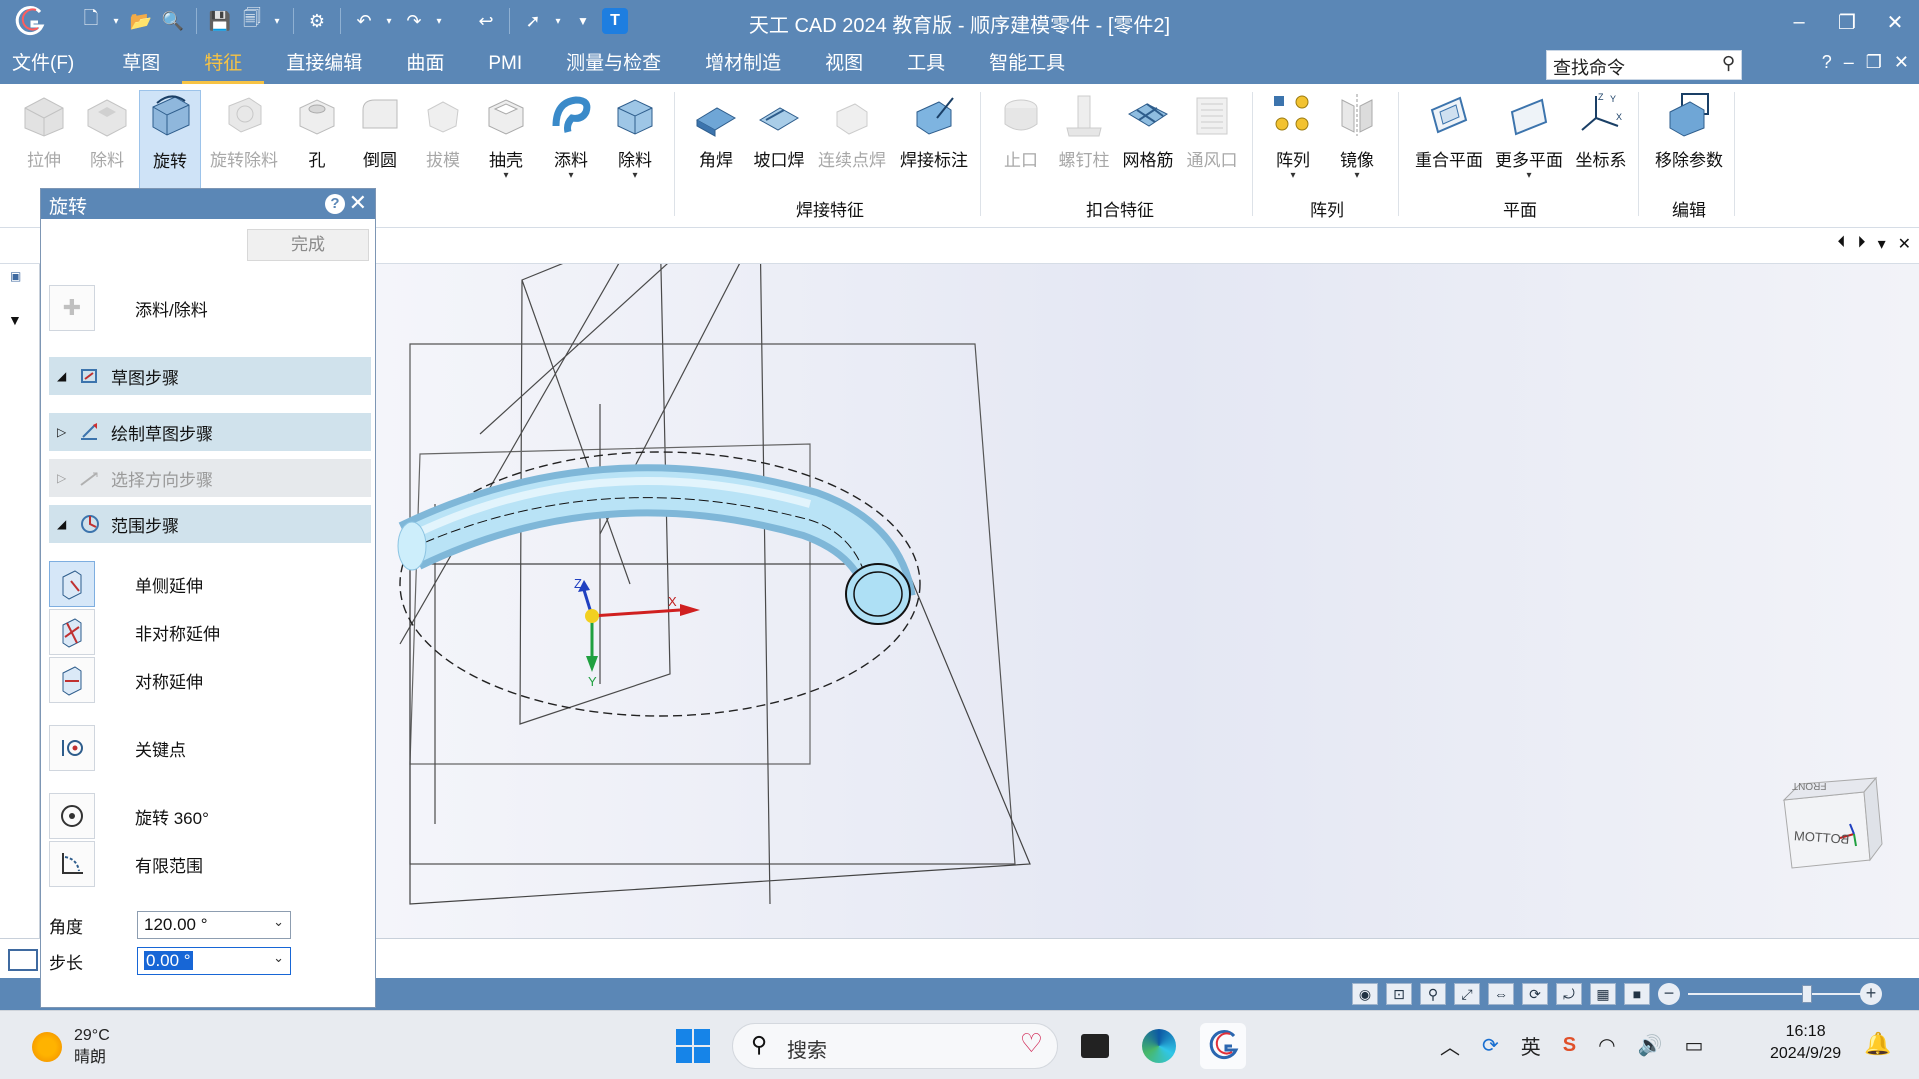 The width and height of the screenshot is (1919, 1079). I want to click on maximize-button: ❐, so click(1847, 22).